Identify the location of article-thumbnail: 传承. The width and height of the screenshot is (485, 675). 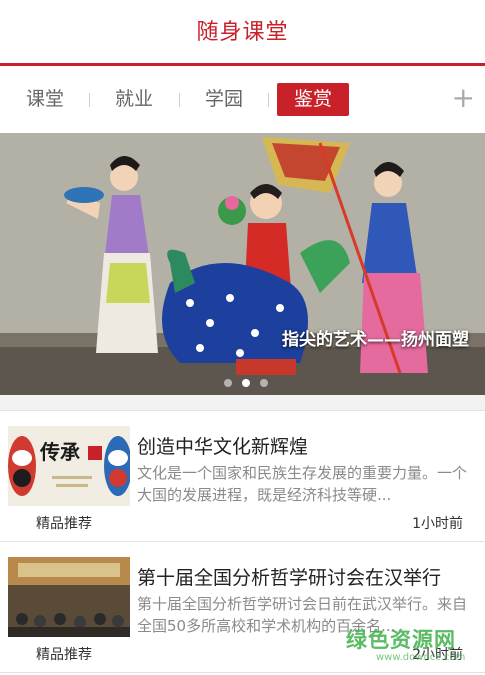
(69, 466).